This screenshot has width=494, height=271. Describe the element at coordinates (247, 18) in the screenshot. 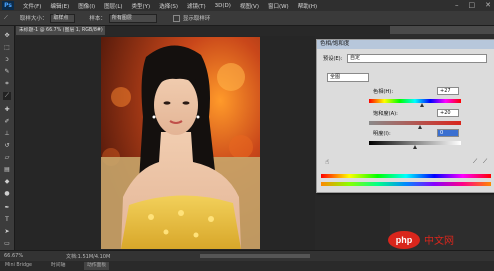

I see `options-bar: ⟋ 取样大小： 取样点 样本： 所有图层 显示取样环` at that location.